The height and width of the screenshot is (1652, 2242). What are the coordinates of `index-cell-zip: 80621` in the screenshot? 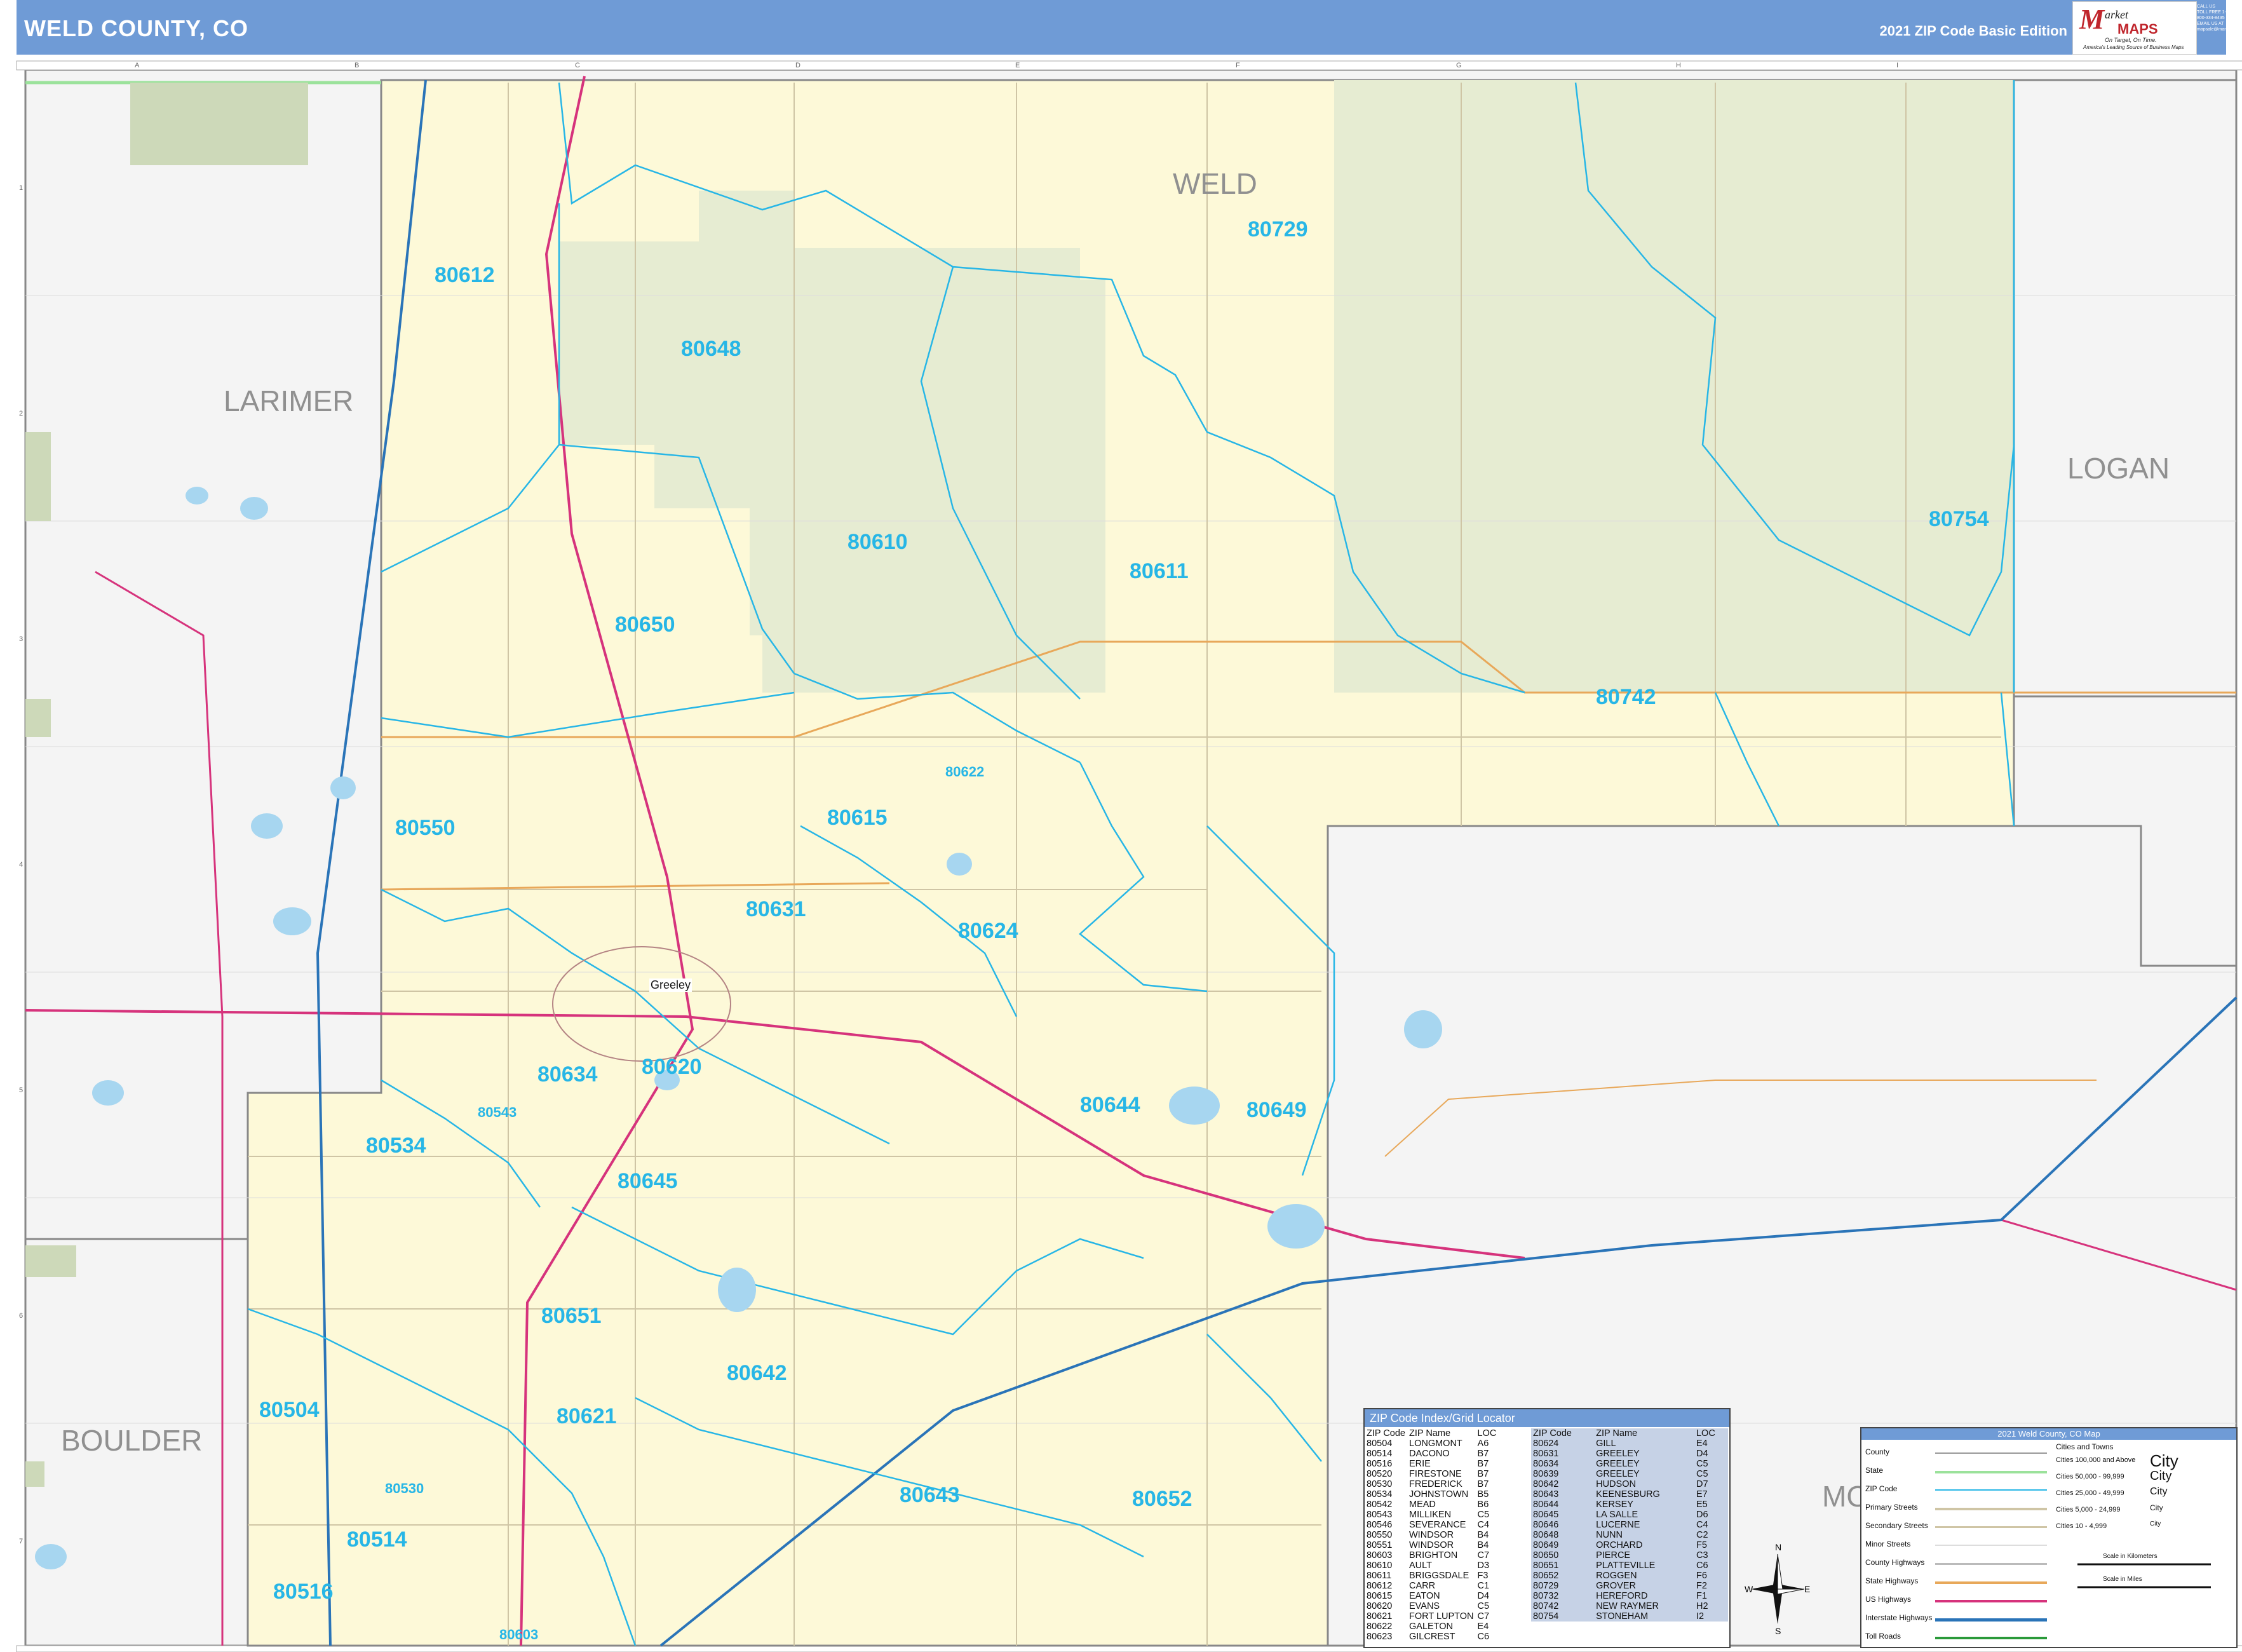 It's located at (1380, 1617).